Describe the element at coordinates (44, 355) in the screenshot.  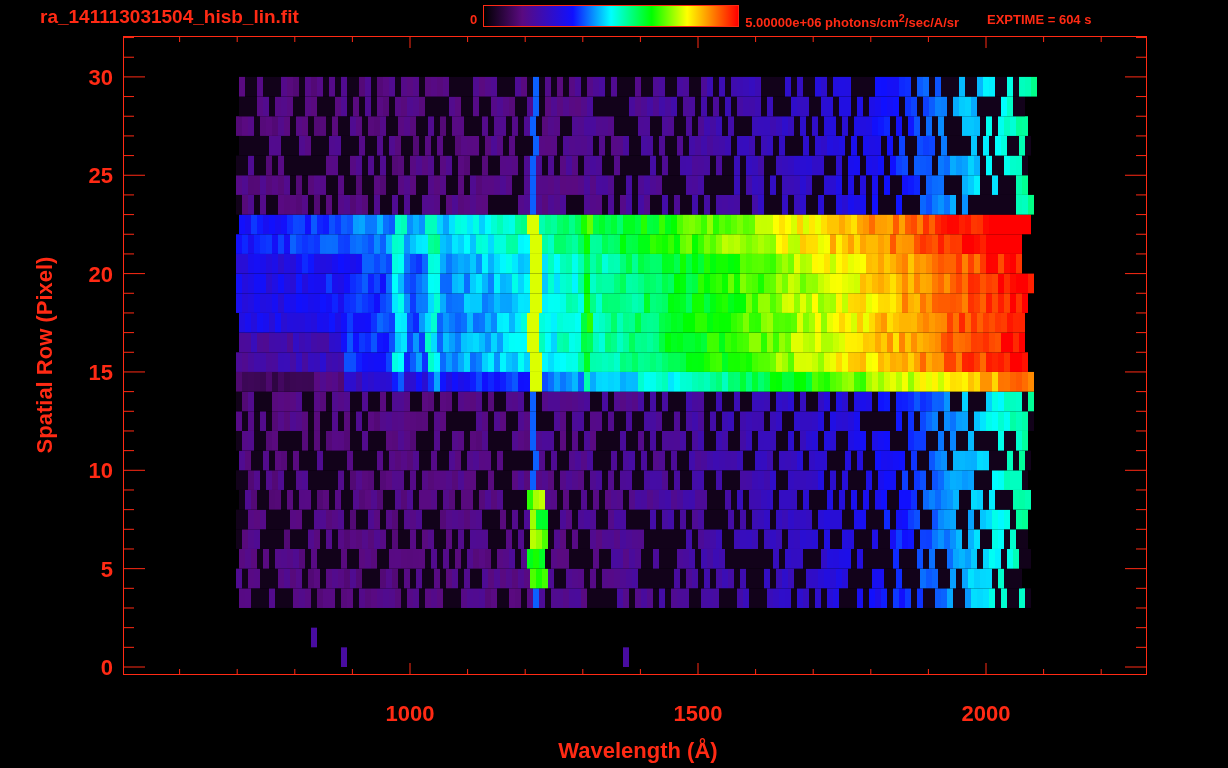
I see `y-axis-title: Spatial Row (Pixel)` at that location.